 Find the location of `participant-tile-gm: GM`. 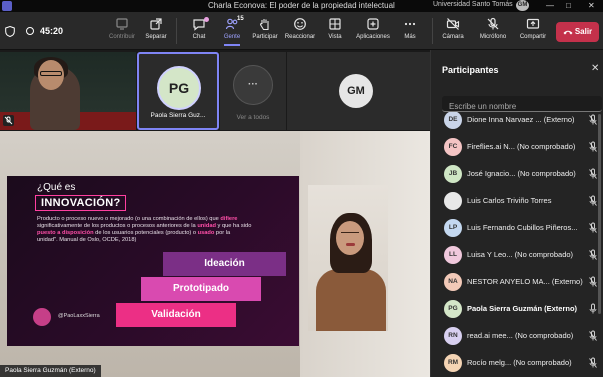

participant-tile-gm: GM is located at coordinates (358, 91).